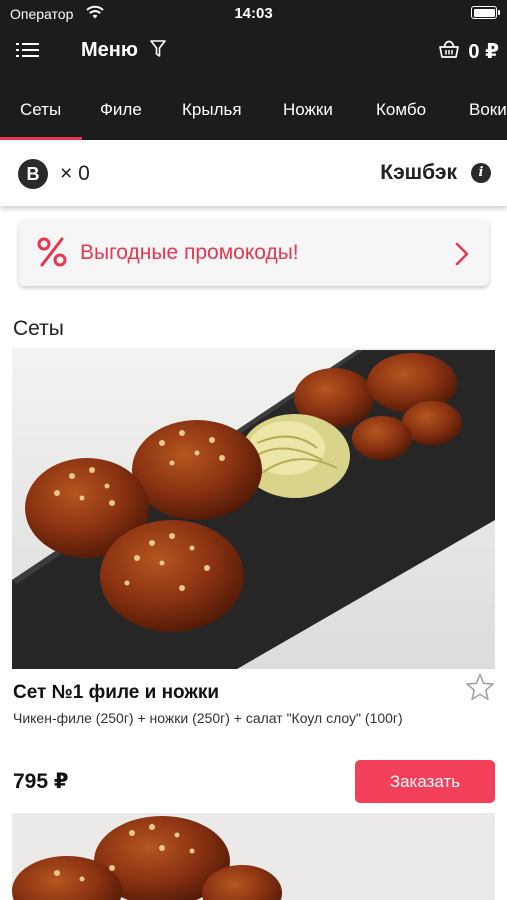 The image size is (507, 900). What do you see at coordinates (158, 51) in the screenshot?
I see `filter-icon` at bounding box center [158, 51].